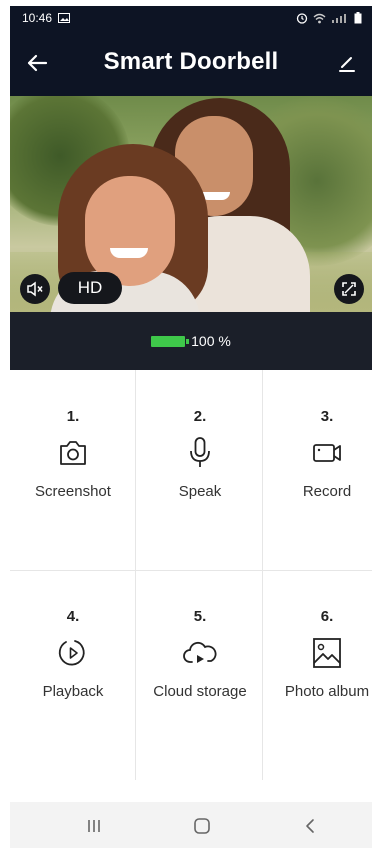  I want to click on app-header: Smart Doorbell, so click(191, 63).